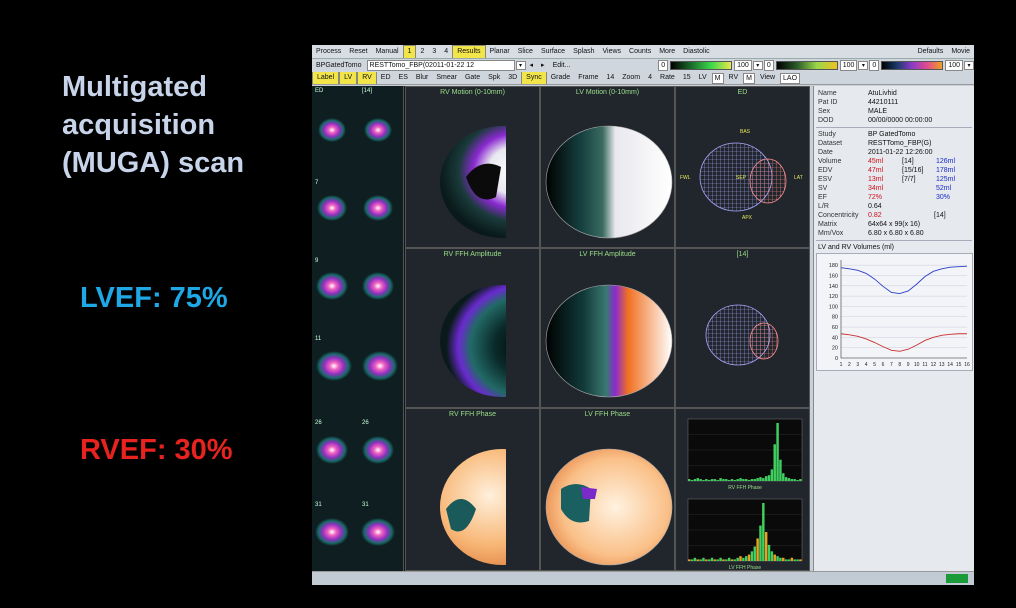 The width and height of the screenshot is (1016, 608). I want to click on rate-value: 15, so click(687, 78).